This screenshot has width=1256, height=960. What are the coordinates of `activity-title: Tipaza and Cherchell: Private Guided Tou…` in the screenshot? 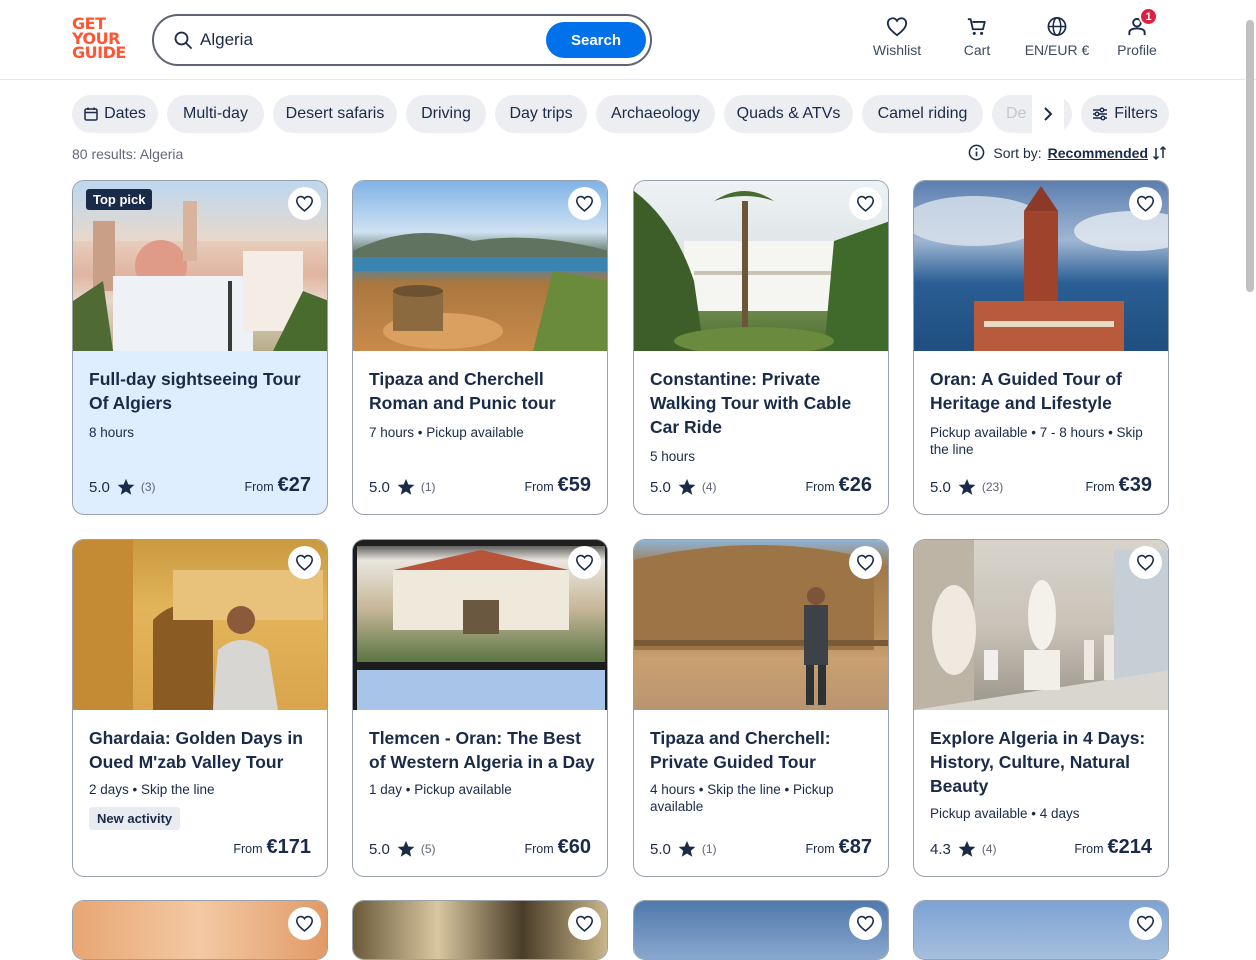 It's located at (764, 750).